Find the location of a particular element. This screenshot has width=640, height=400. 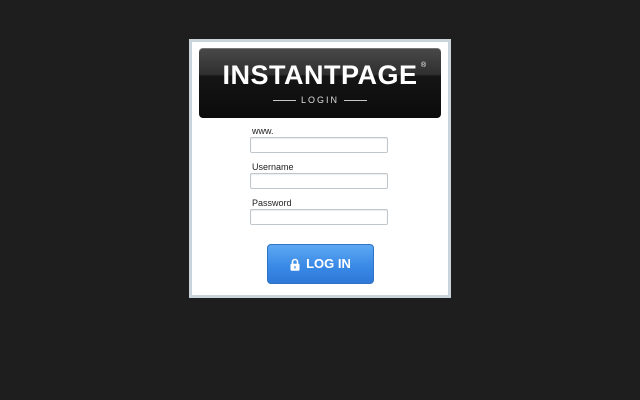

login-subtitle-row: LOGIN is located at coordinates (320, 100).